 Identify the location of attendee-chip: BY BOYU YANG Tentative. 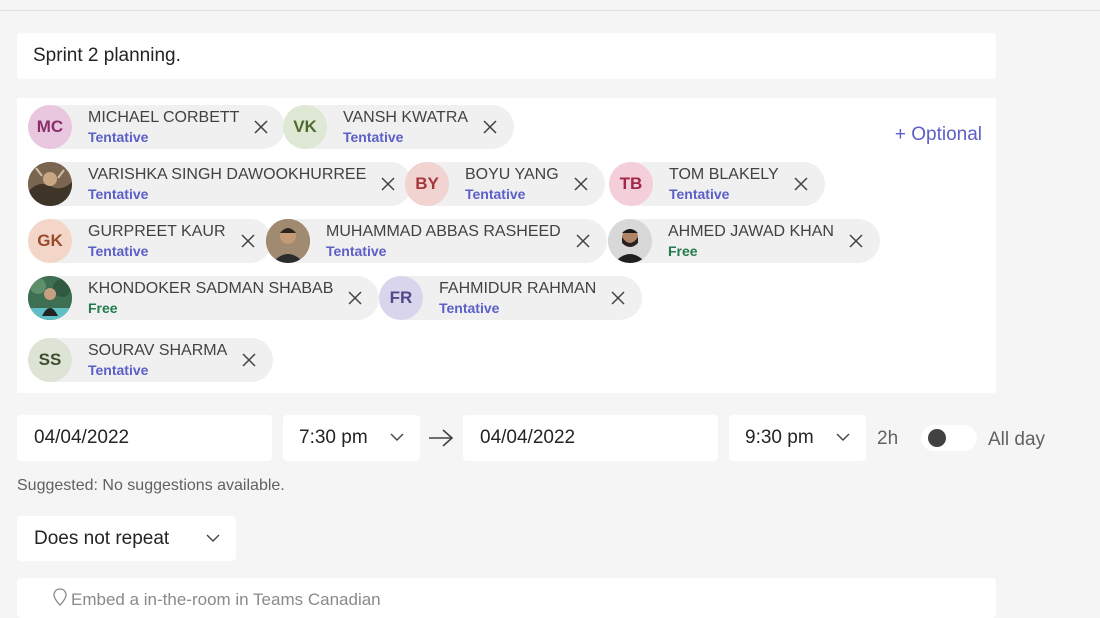
(505, 184).